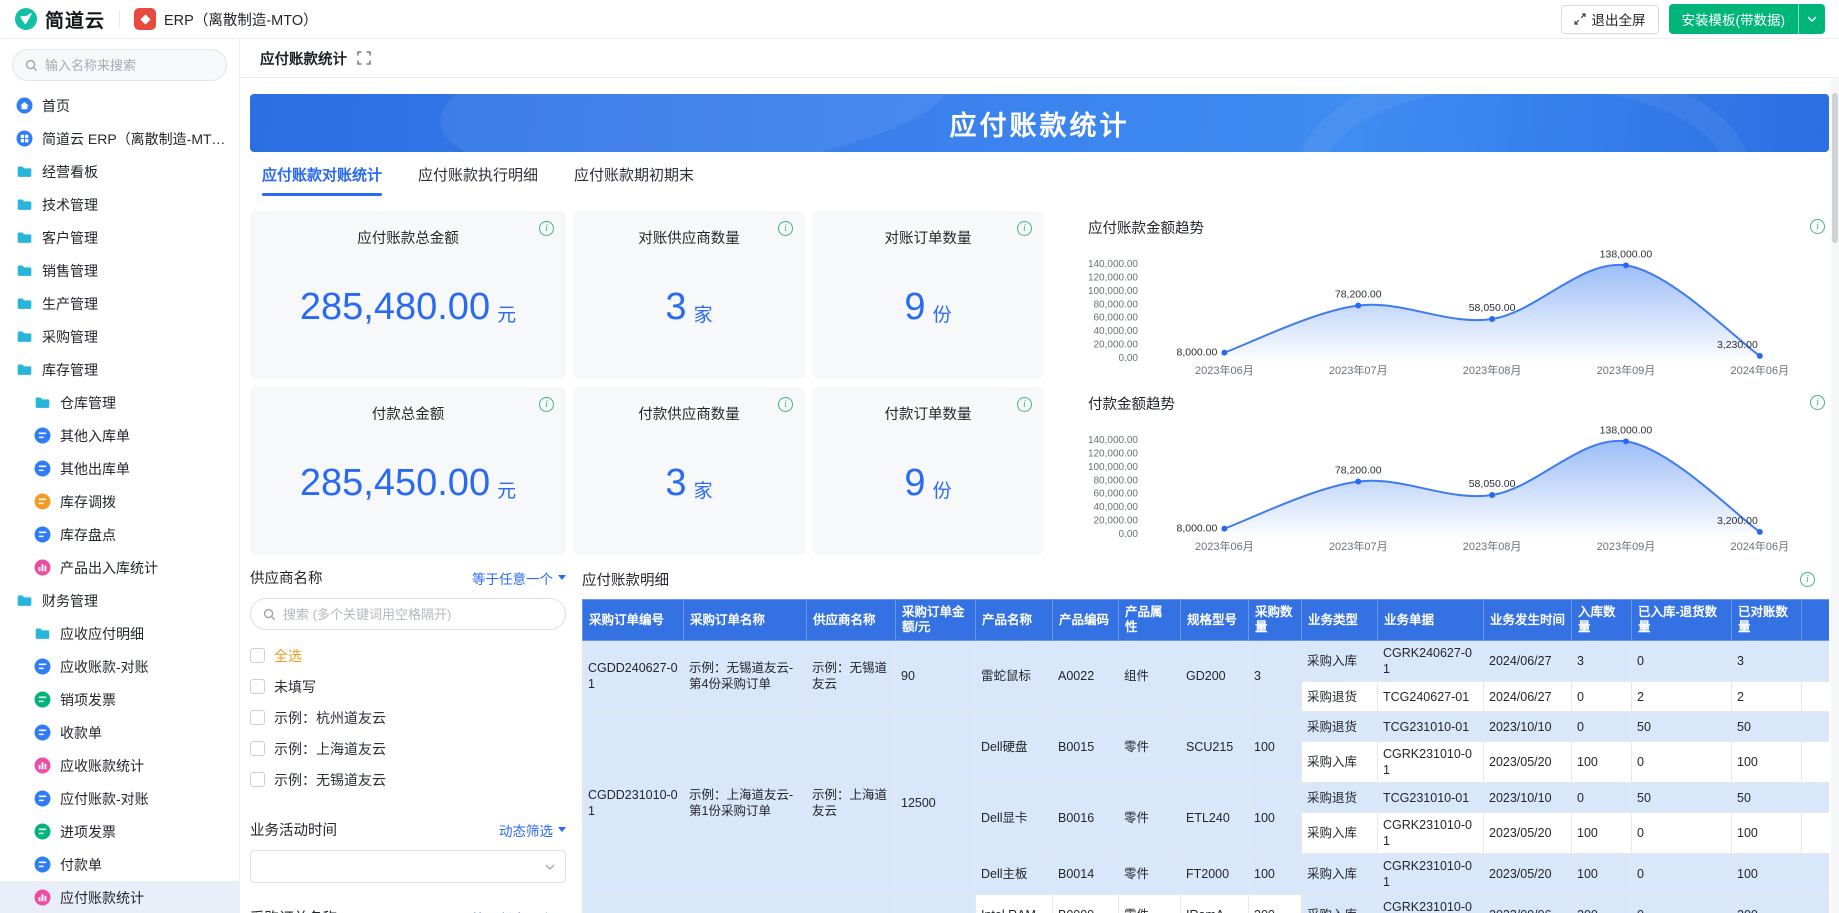  What do you see at coordinates (322, 180) in the screenshot?
I see `tab-payable-reconciliation: 应付账款对账统计` at bounding box center [322, 180].